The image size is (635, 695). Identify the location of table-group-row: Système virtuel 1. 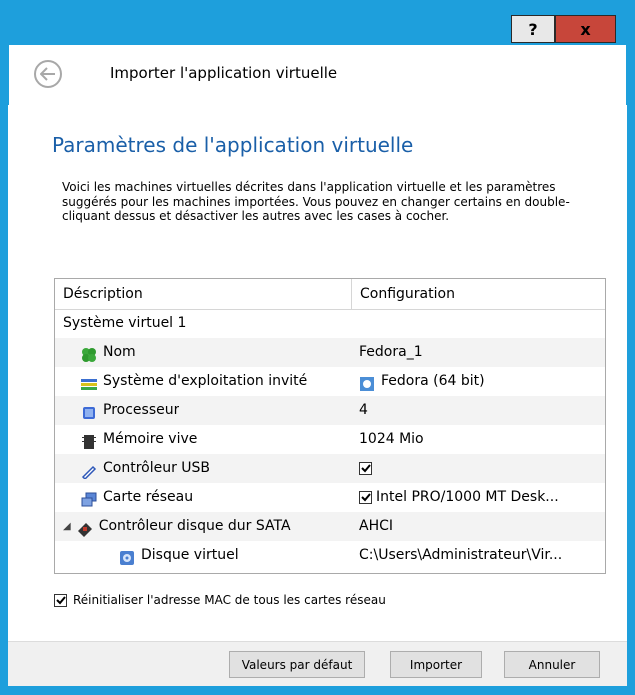
(330, 323).